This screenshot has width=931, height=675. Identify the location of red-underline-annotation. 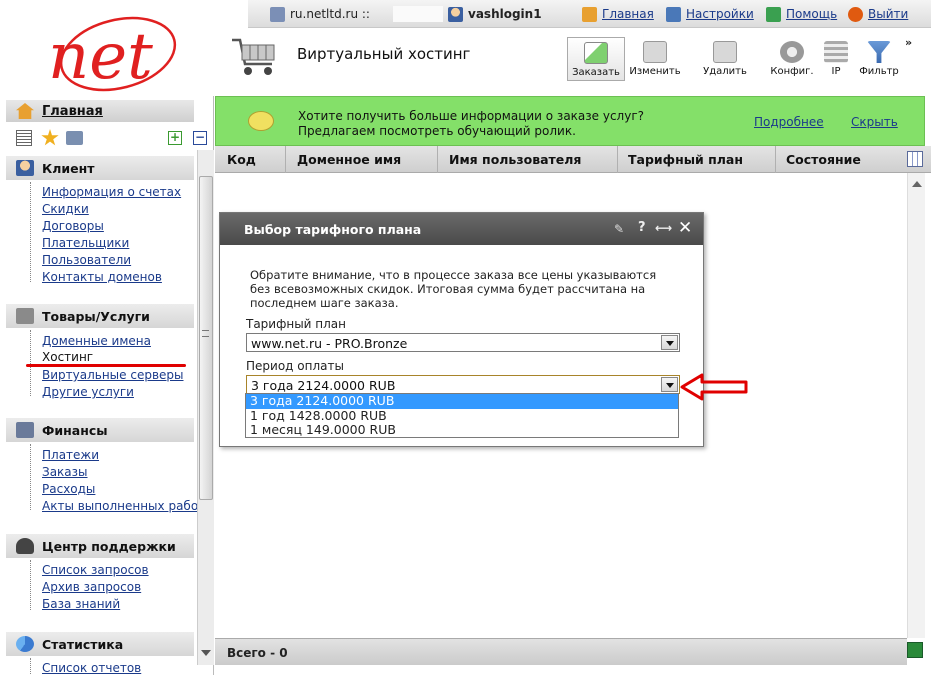
(106, 365).